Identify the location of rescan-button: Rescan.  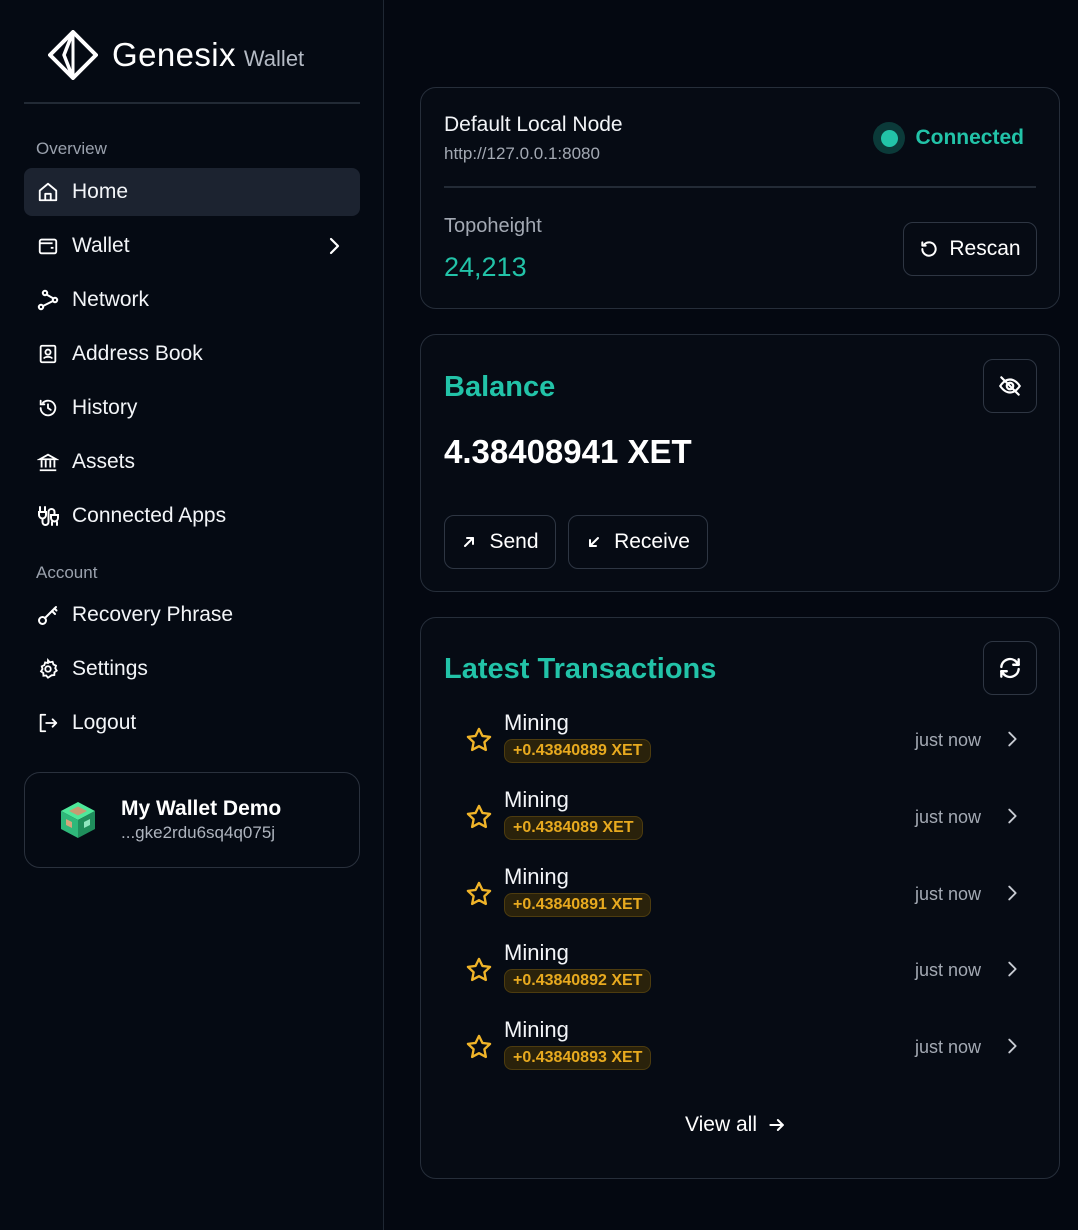
(970, 249).